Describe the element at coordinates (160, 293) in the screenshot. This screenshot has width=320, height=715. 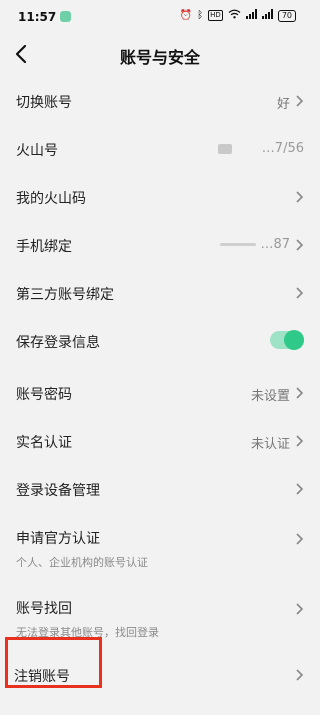
I see `third-party-binding-item: 第三方账号绑定` at that location.